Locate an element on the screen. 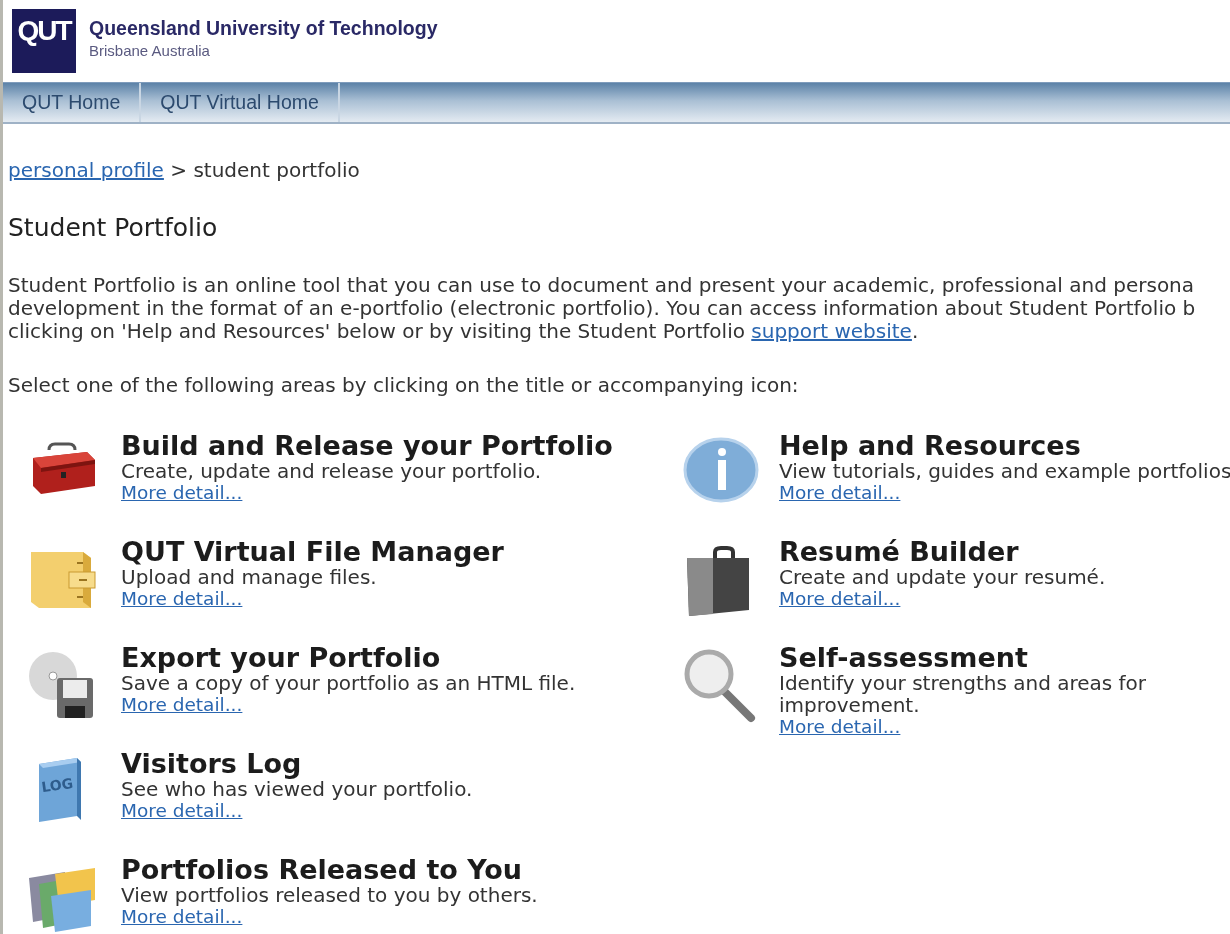 The image size is (1230, 934). logo: QUT is located at coordinates (44, 41).